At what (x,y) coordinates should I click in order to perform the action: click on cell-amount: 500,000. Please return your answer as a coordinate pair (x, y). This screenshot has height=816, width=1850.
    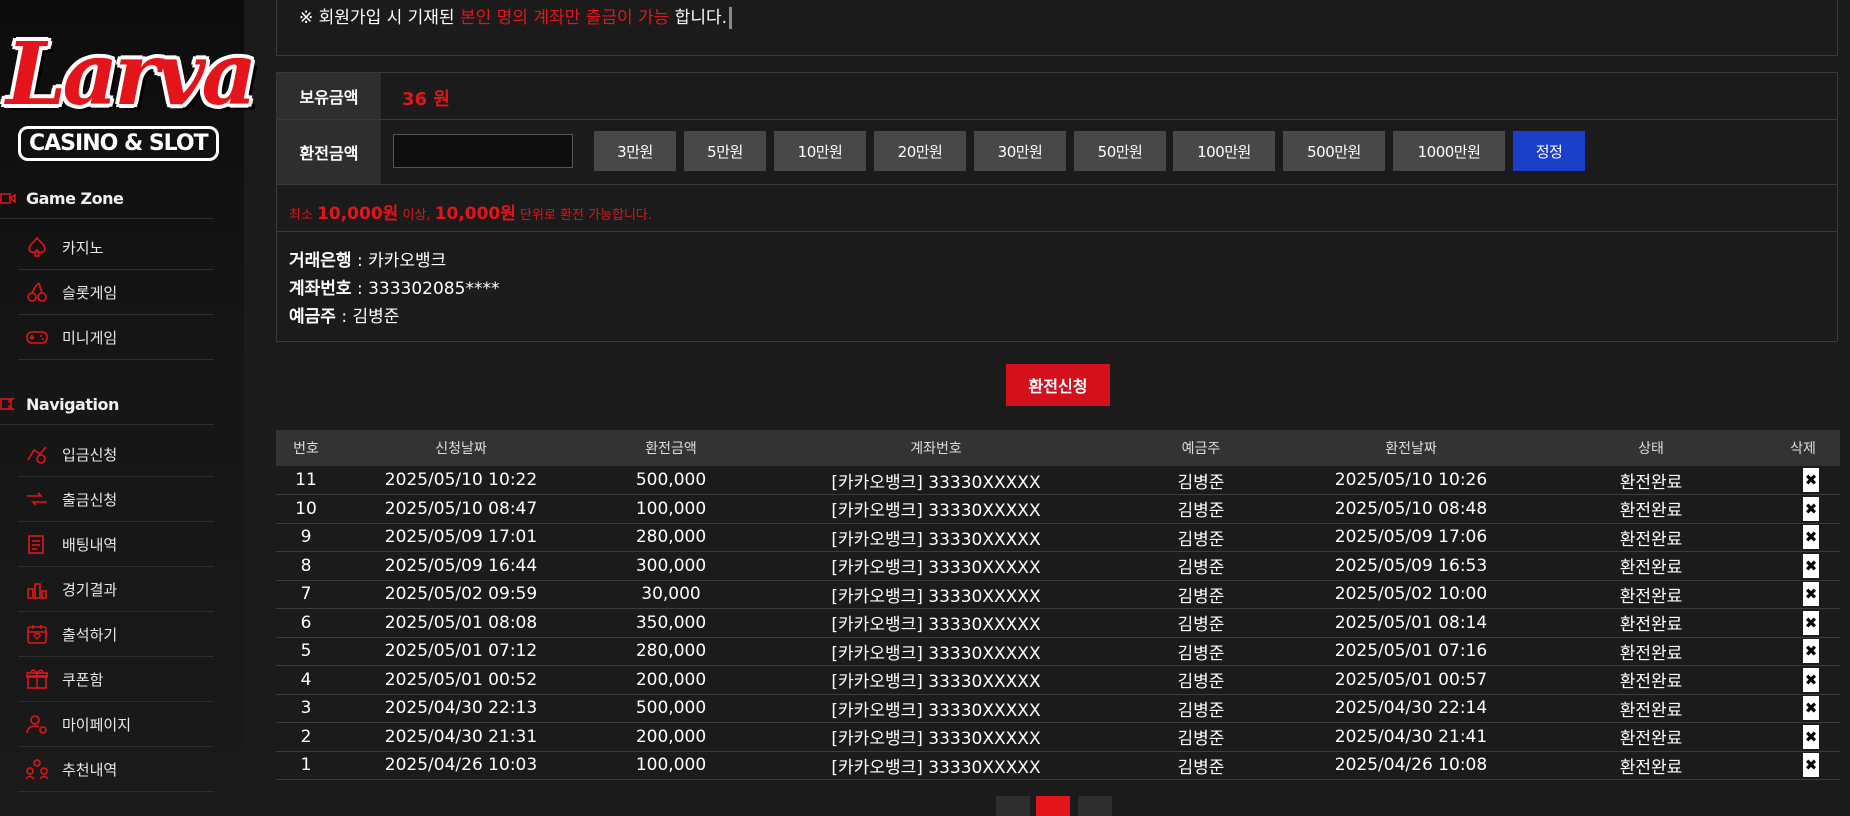
    Looking at the image, I should click on (671, 708).